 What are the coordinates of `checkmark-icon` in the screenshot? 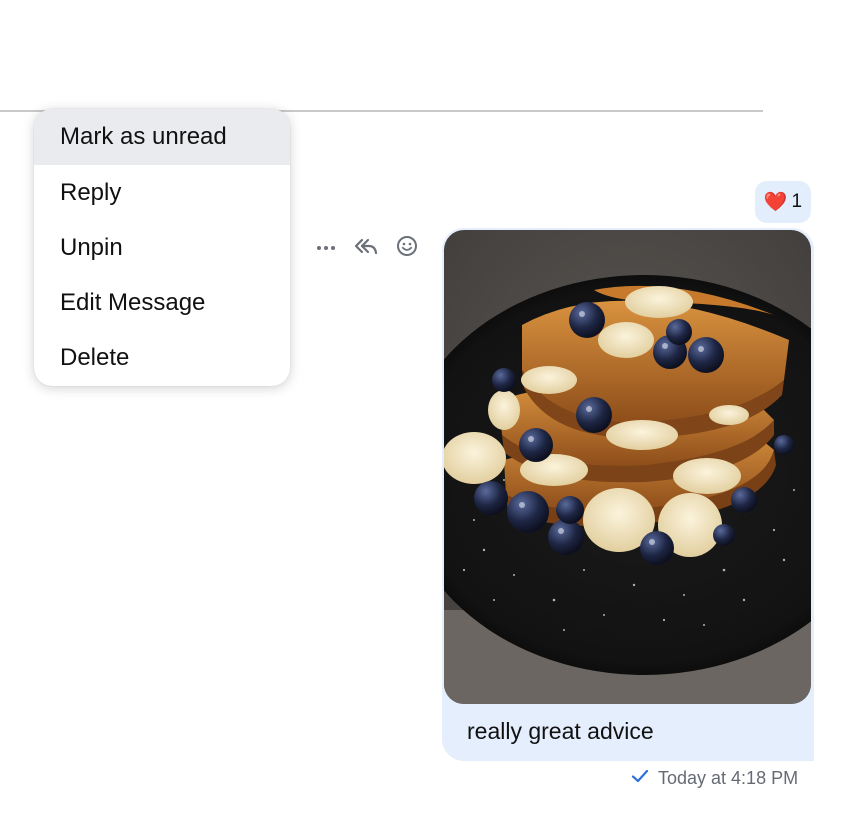 It's located at (640, 778).